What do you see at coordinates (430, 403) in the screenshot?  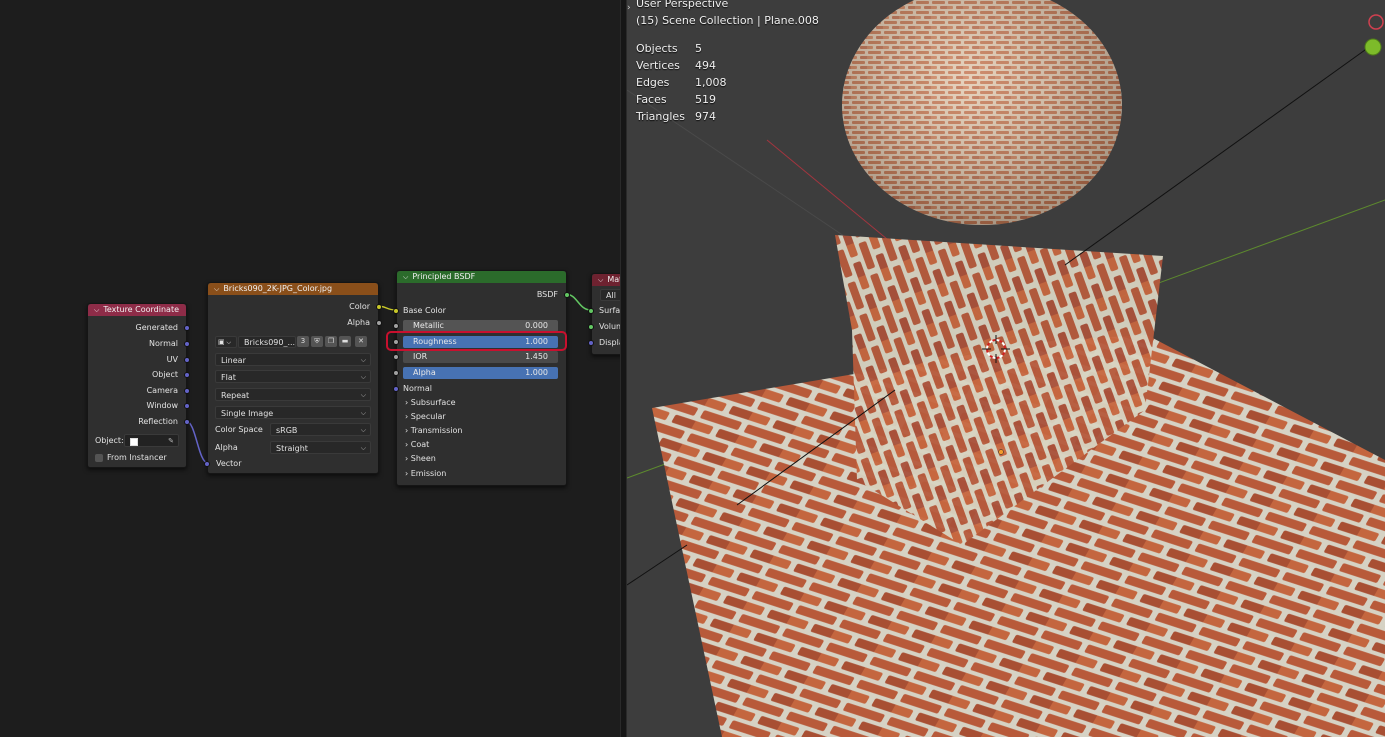 I see `panel-subsurface: › Subsurface` at bounding box center [430, 403].